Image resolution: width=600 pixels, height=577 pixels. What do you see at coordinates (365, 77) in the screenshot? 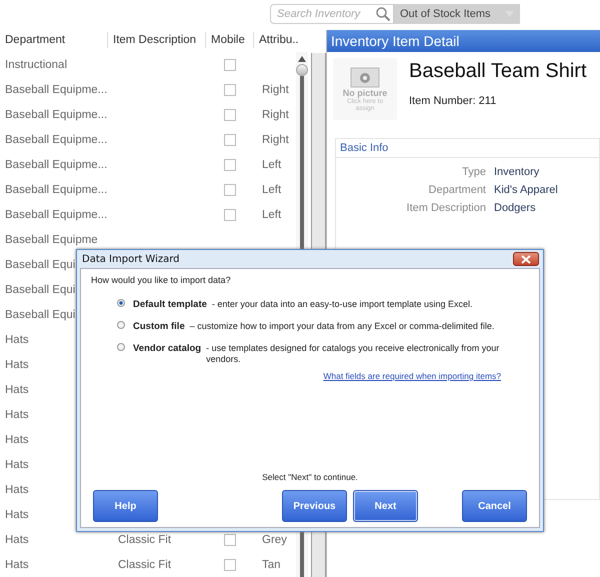
I see `camera-icon` at bounding box center [365, 77].